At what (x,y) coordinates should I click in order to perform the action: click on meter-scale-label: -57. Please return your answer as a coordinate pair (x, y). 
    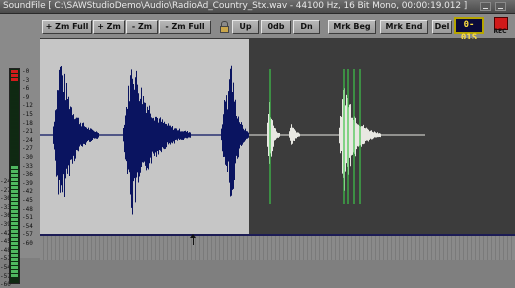
    Looking at the image, I should click on (27, 235).